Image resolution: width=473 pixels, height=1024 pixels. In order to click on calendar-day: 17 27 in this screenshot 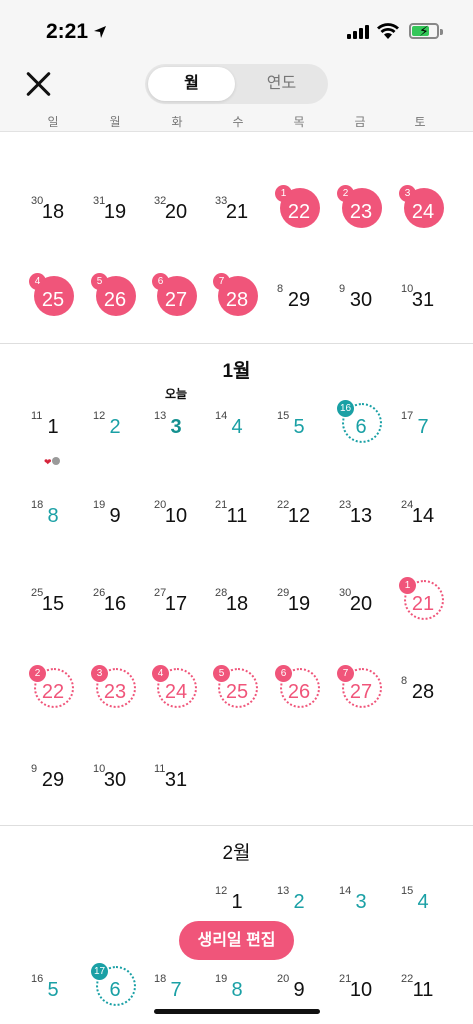, I will do `click(176, 606)`.